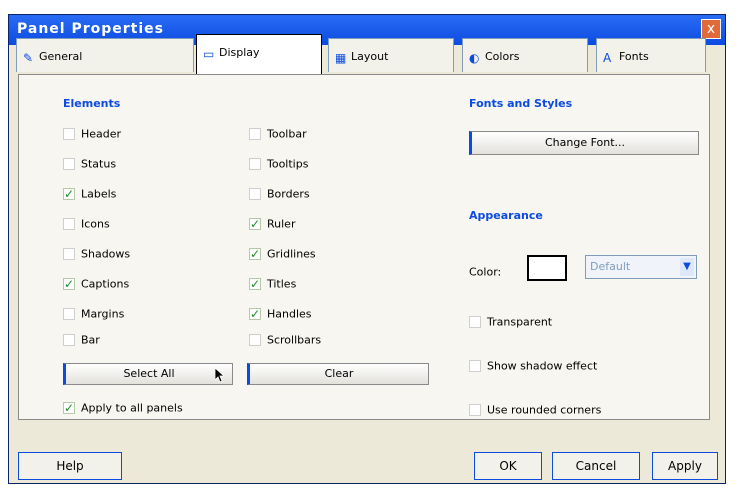 The width and height of the screenshot is (745, 494). What do you see at coordinates (596, 466) in the screenshot?
I see `cancel-button: Cancel` at bounding box center [596, 466].